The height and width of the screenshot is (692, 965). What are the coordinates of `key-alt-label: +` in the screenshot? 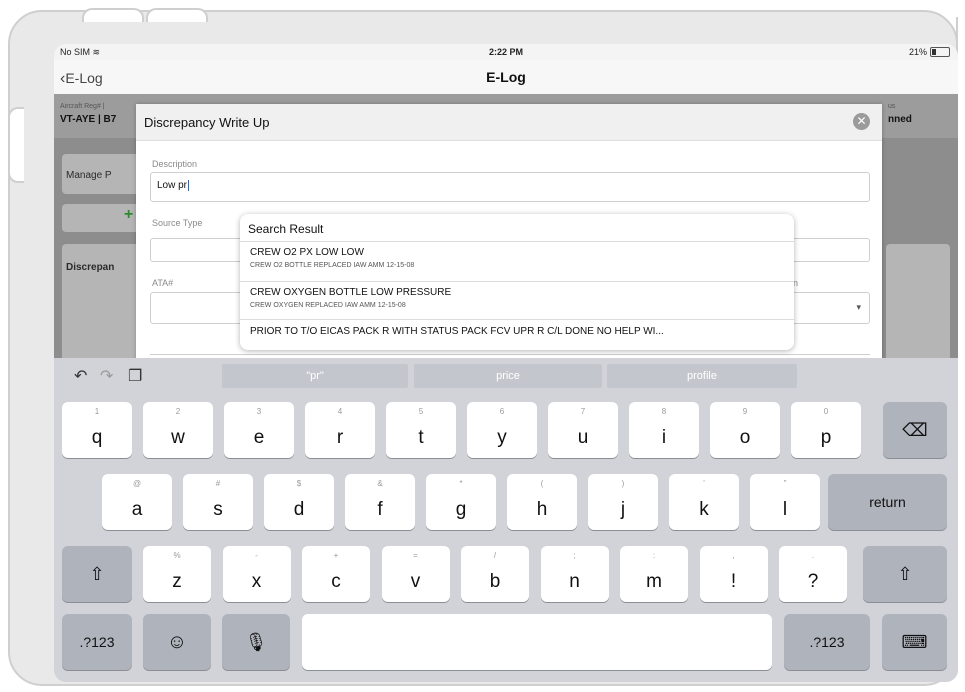 It's located at (336, 555).